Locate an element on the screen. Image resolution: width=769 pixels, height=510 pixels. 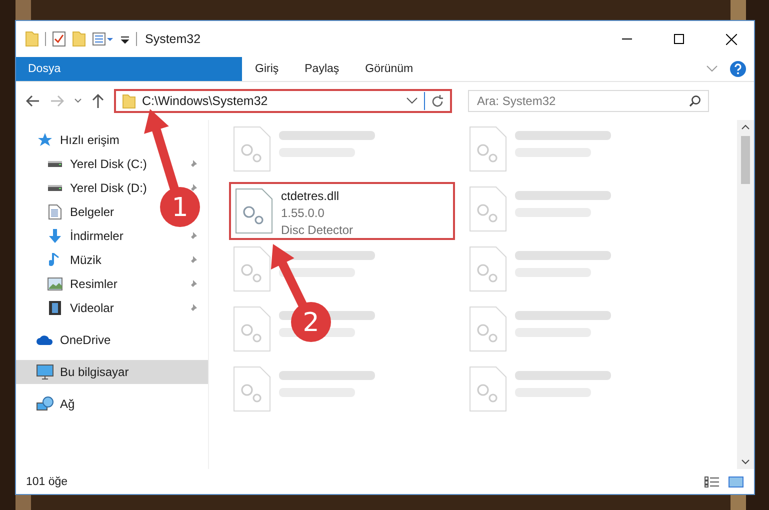
sidebar-item: OneDrive is located at coordinates (85, 340).